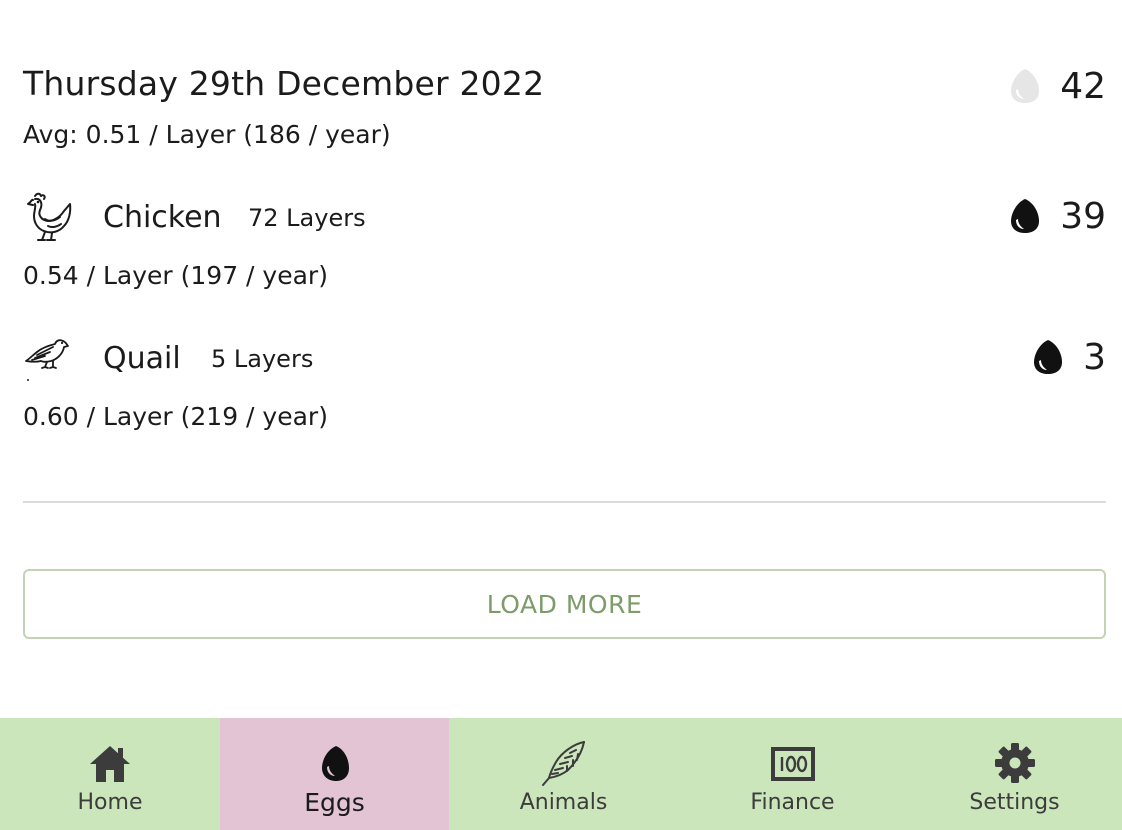 Image resolution: width=1122 pixels, height=830 pixels. I want to click on chicken-icon, so click(49, 216).